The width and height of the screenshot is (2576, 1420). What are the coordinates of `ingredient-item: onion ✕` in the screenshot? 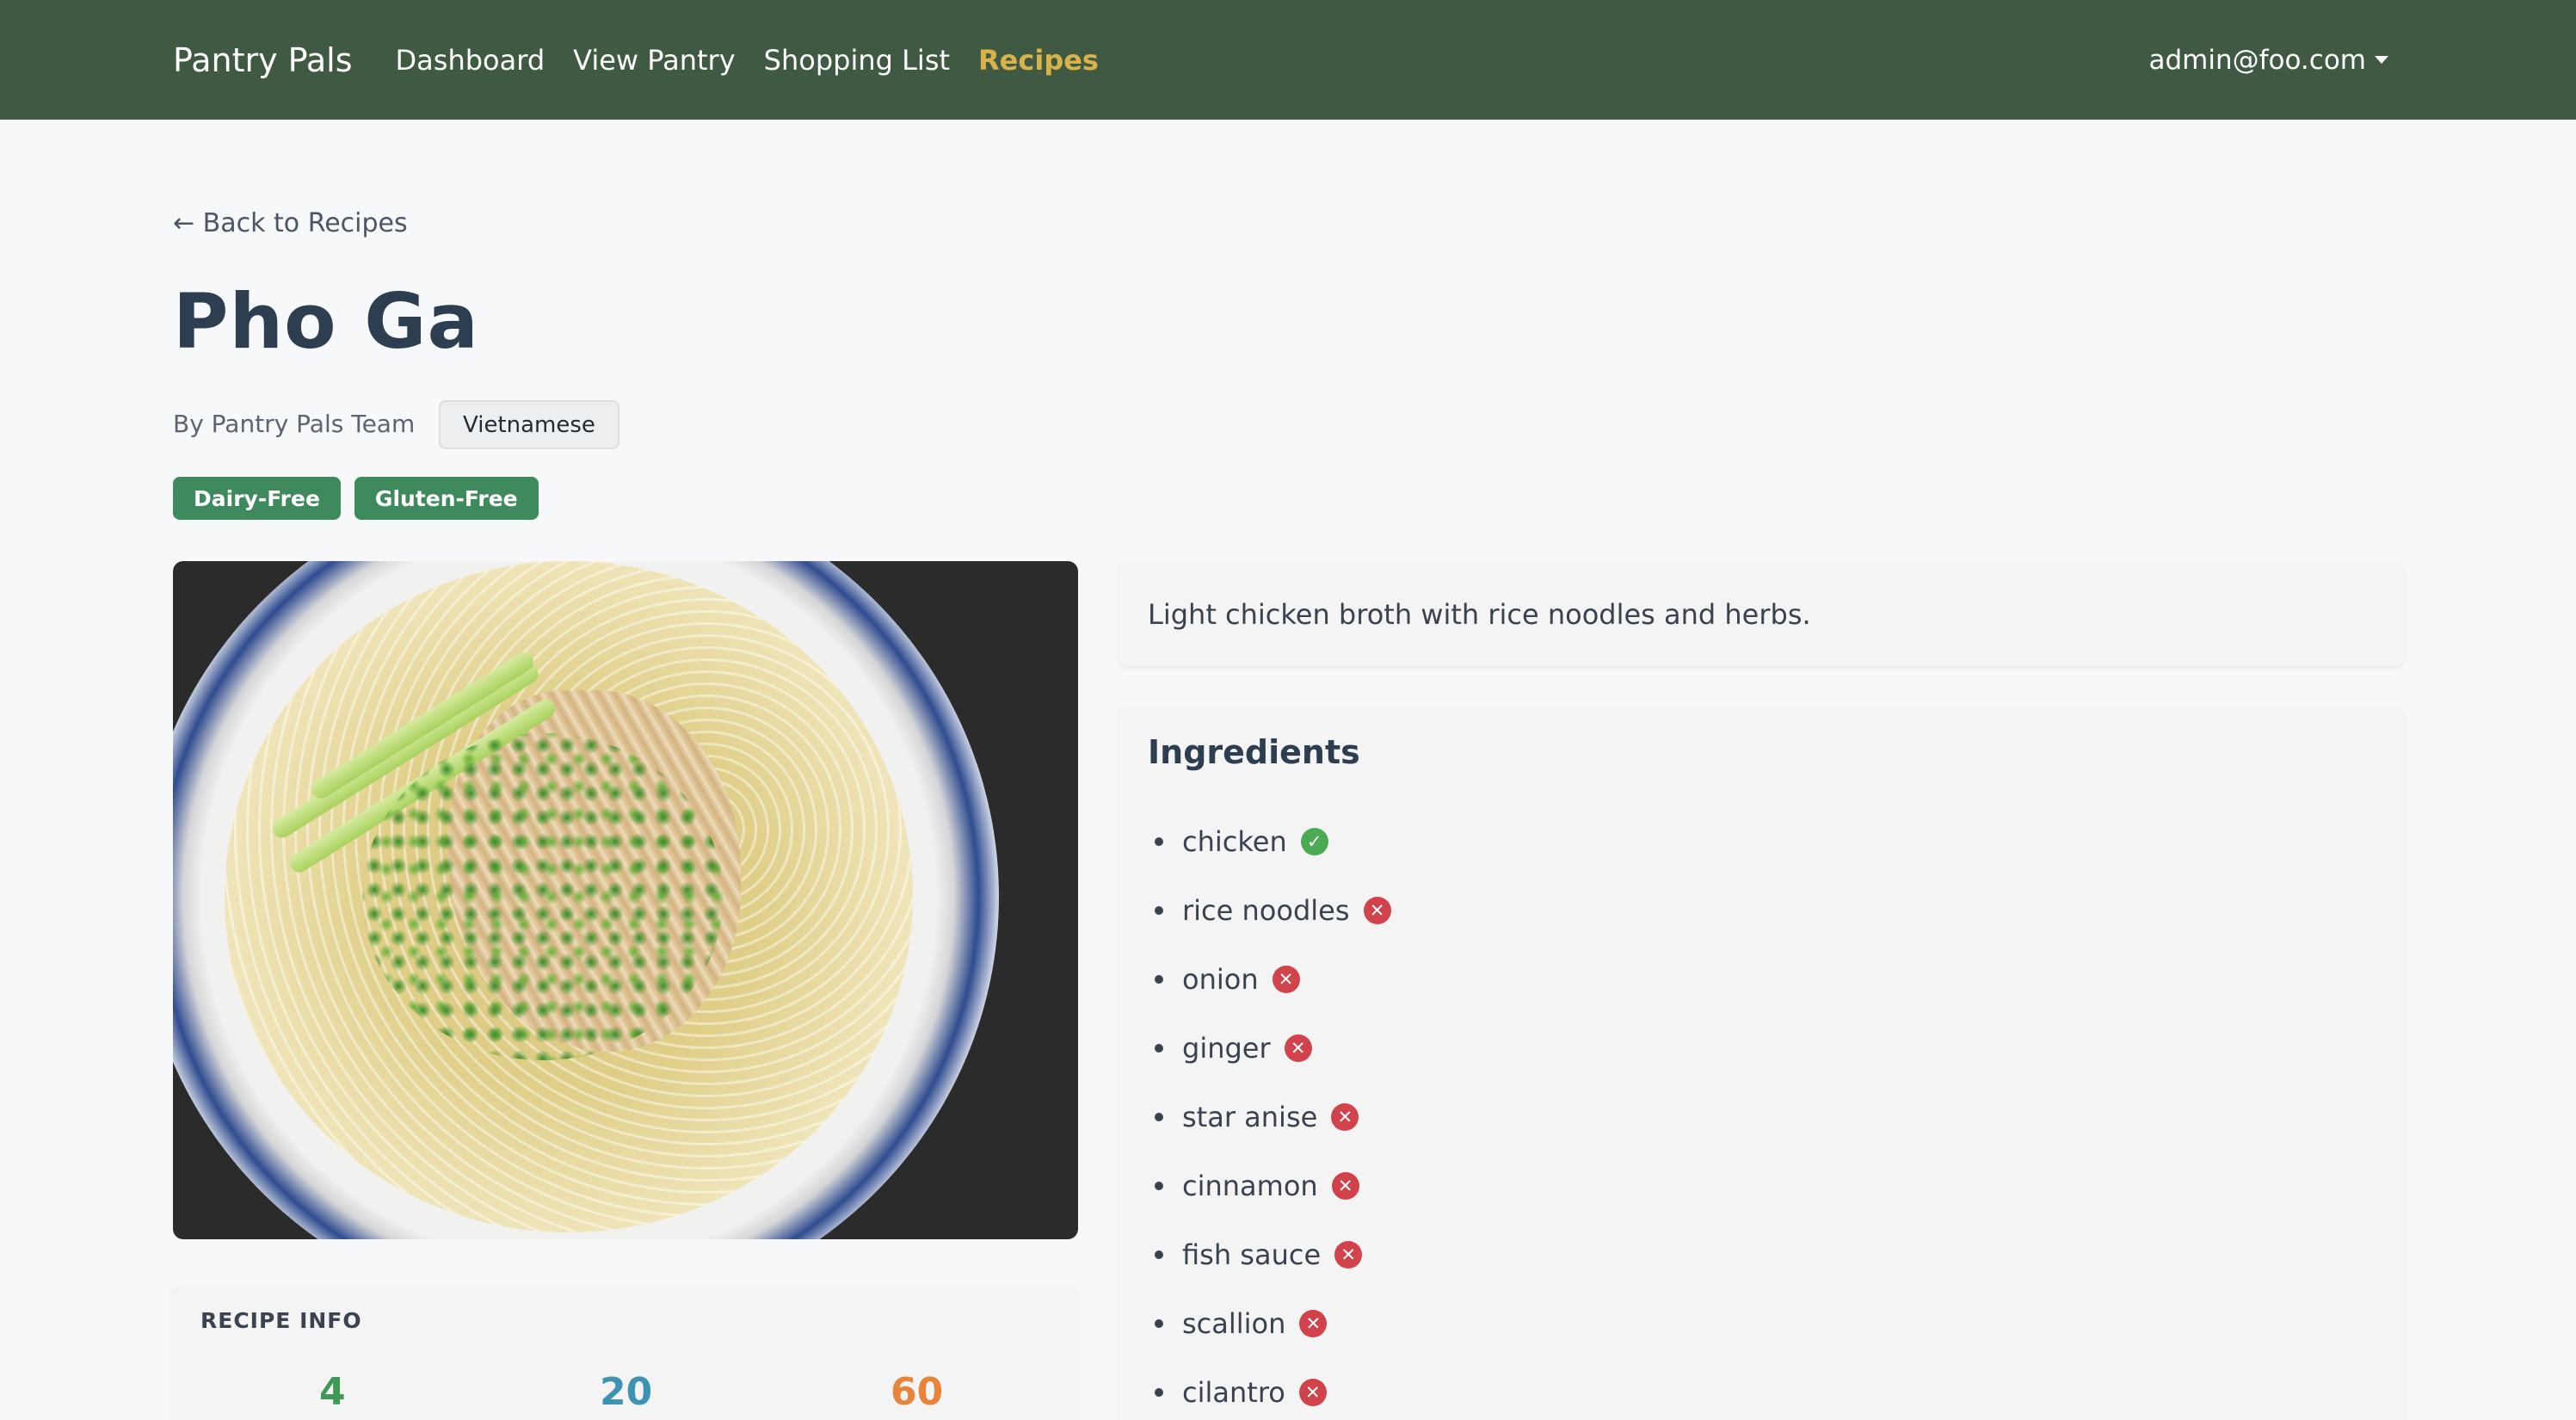 It's located at (1273, 979).